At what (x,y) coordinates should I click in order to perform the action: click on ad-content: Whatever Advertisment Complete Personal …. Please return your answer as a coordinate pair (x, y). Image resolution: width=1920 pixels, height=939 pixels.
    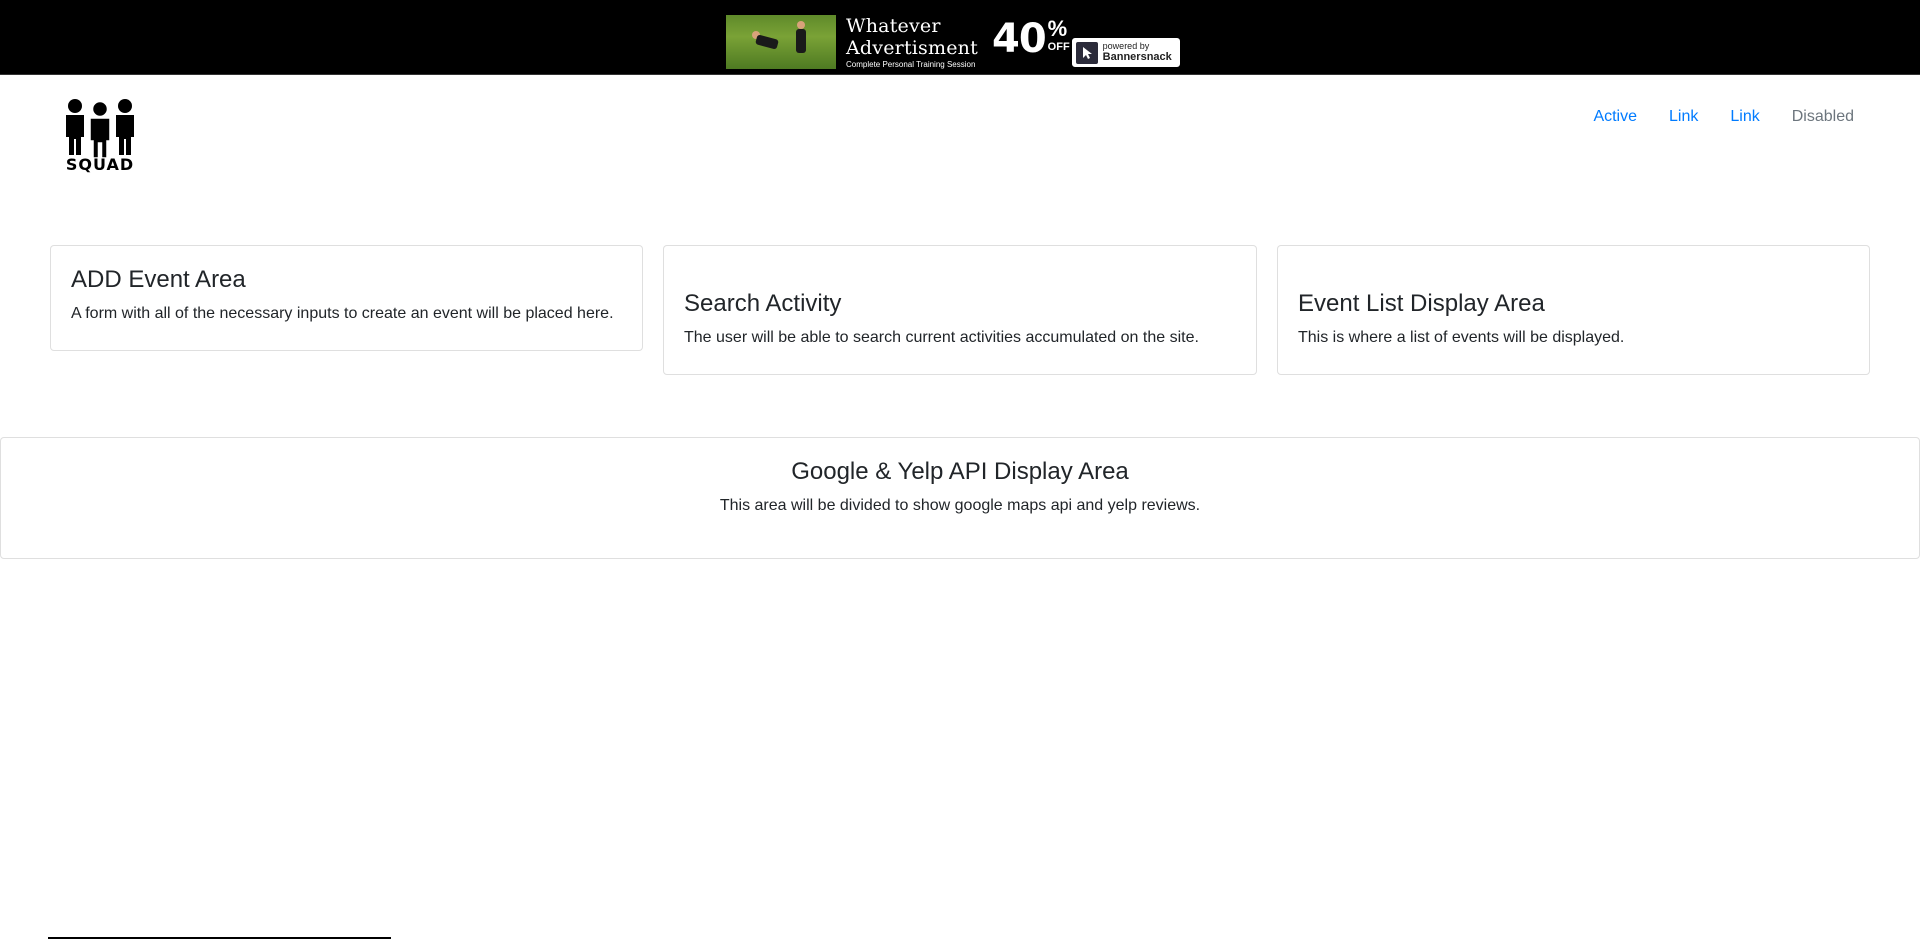
    Looking at the image, I should click on (957, 43).